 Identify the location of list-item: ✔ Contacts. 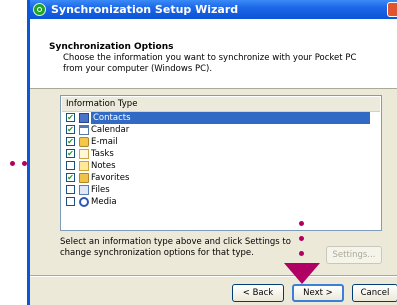
(221, 118).